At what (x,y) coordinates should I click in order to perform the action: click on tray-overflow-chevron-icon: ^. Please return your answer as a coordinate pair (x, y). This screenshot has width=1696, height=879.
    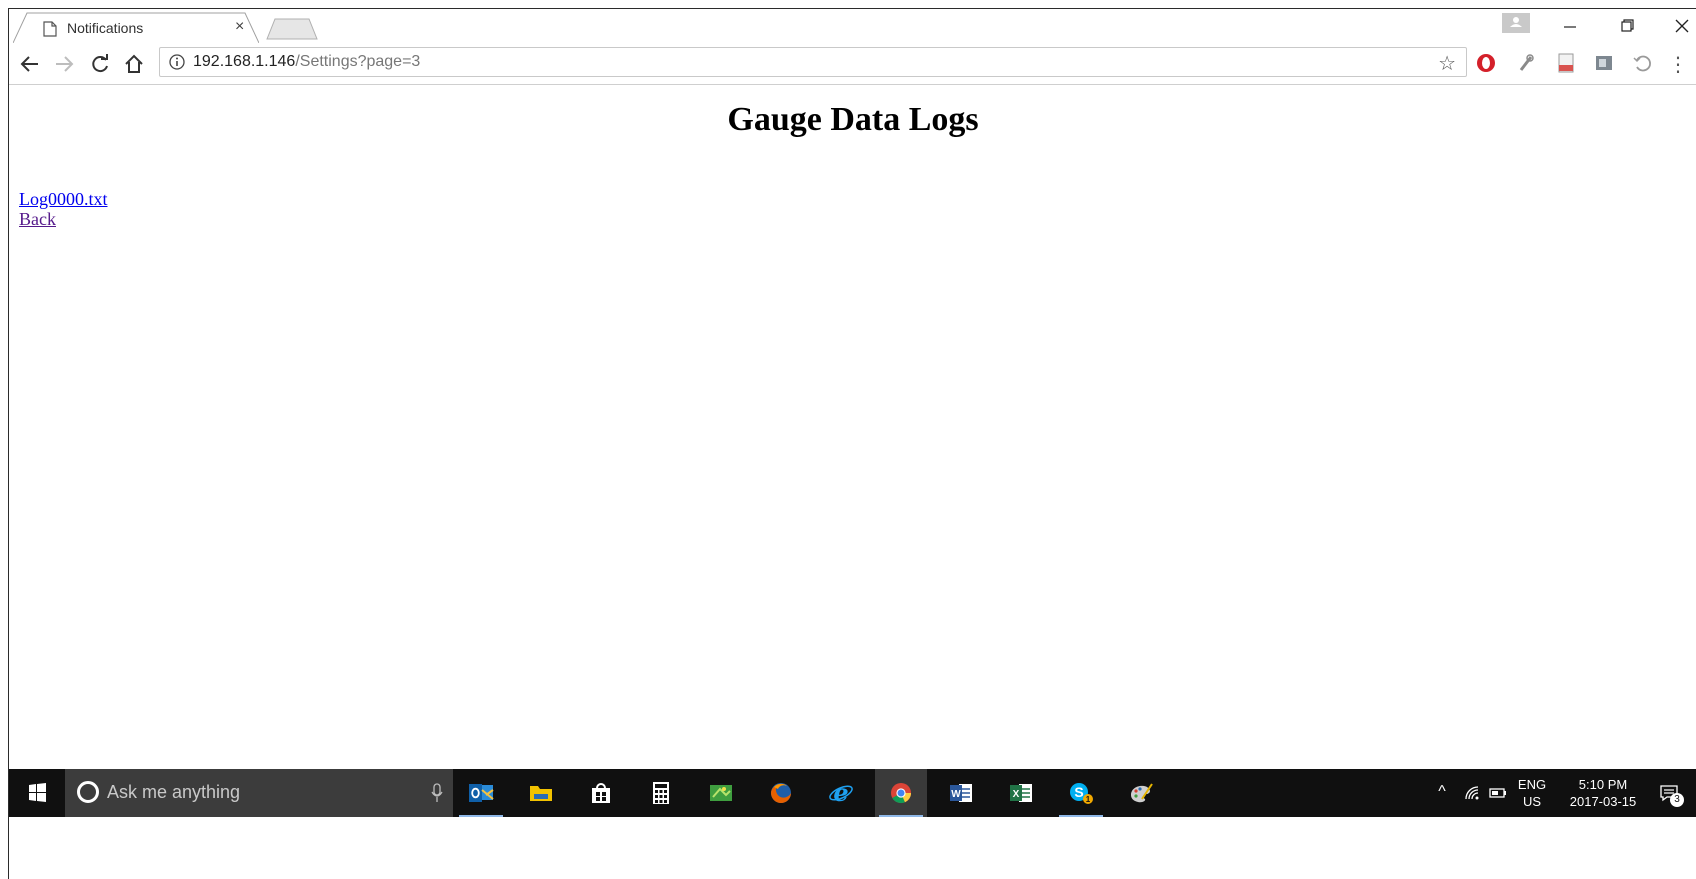
    Looking at the image, I should click on (1442, 793).